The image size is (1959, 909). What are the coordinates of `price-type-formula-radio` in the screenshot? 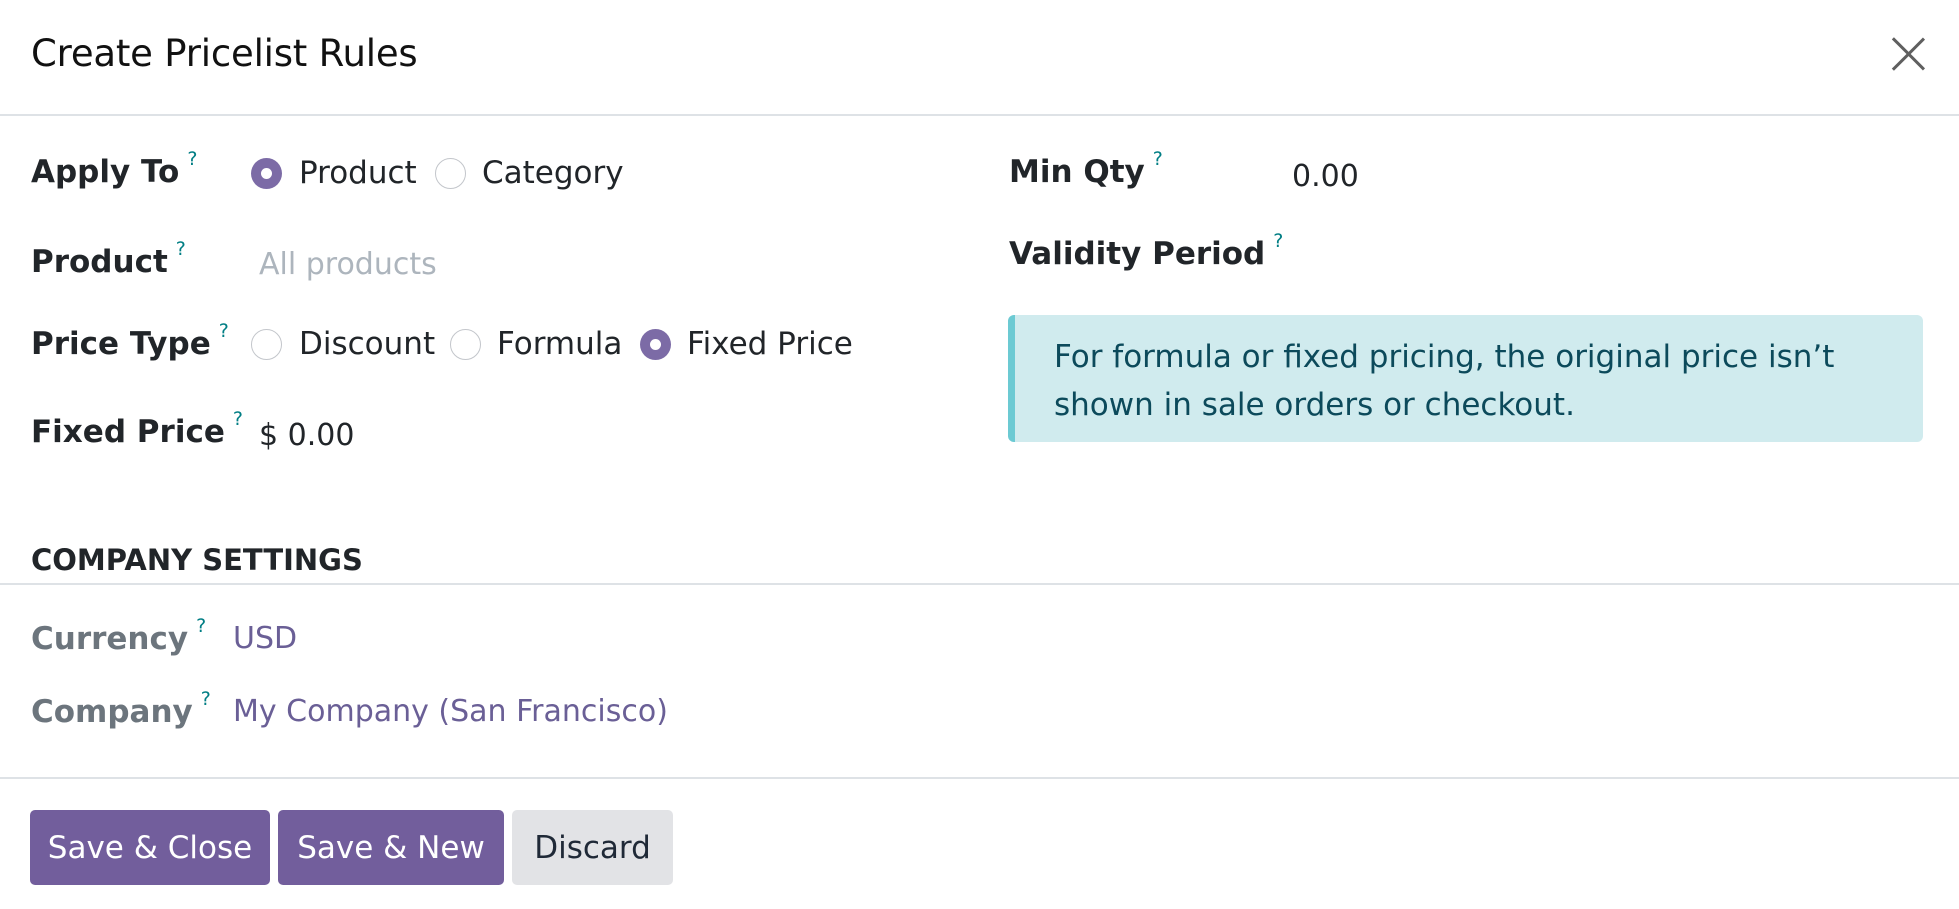 It's located at (465, 344).